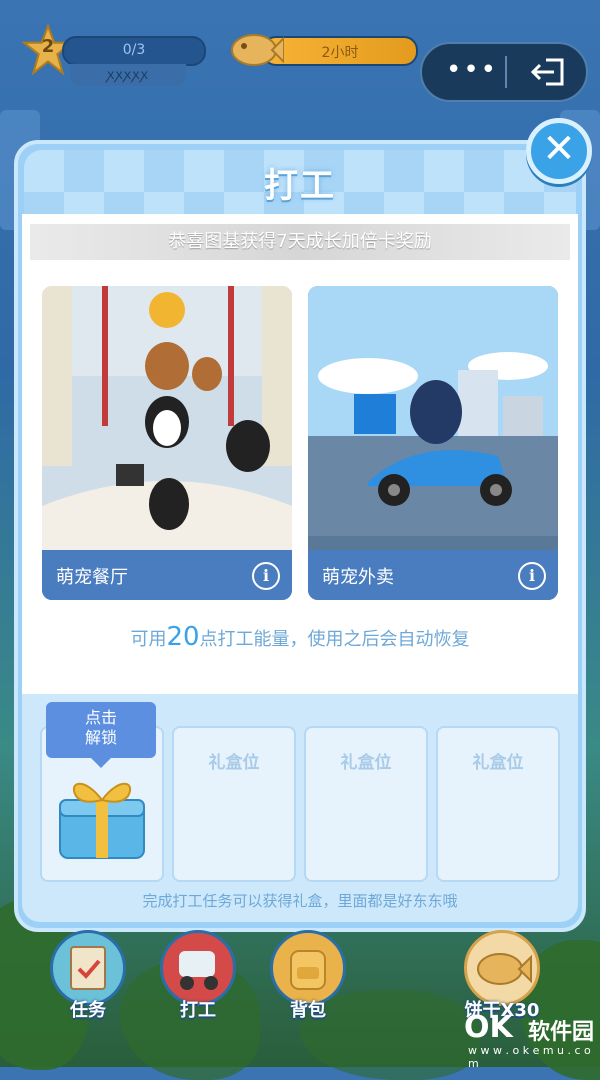 The image size is (600, 1080). What do you see at coordinates (488, 1027) in the screenshot?
I see `watermark-ok: OK` at bounding box center [488, 1027].